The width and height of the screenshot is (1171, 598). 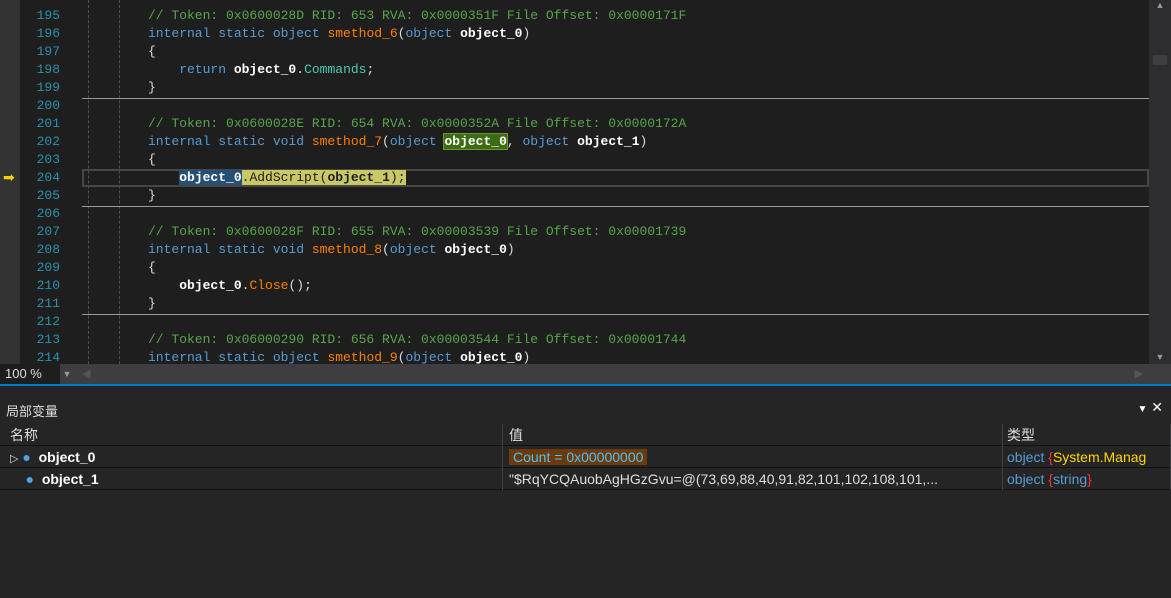 What do you see at coordinates (9, 177) in the screenshot?
I see `current-statement-arrow-icon: ➡` at bounding box center [9, 177].